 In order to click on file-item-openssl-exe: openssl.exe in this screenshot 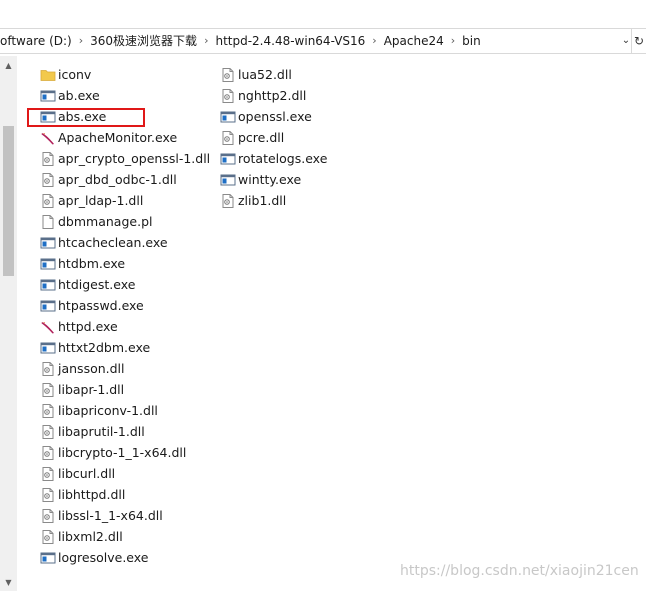, I will do `click(266, 116)`.